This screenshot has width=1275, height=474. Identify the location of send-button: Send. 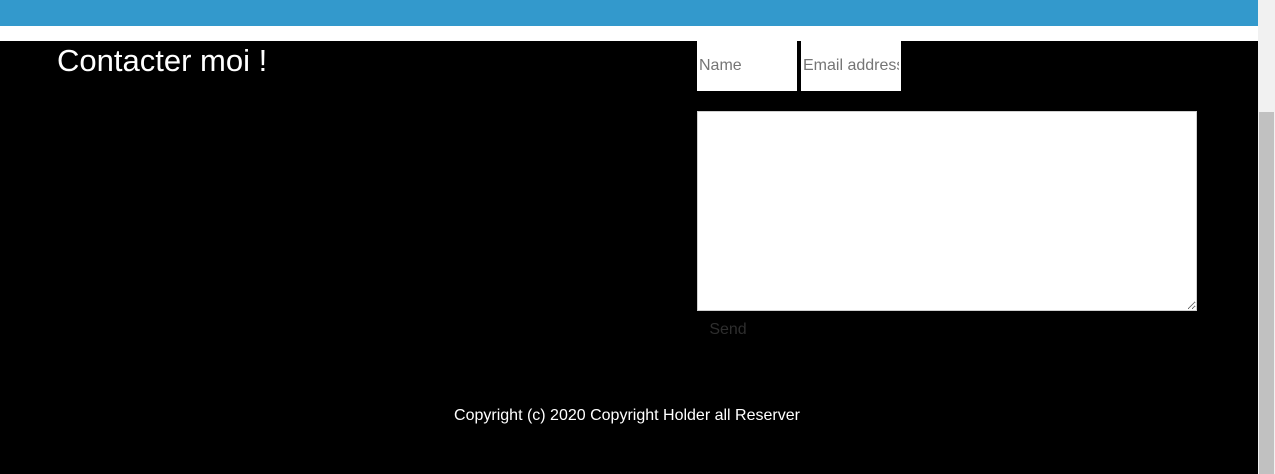
(728, 329).